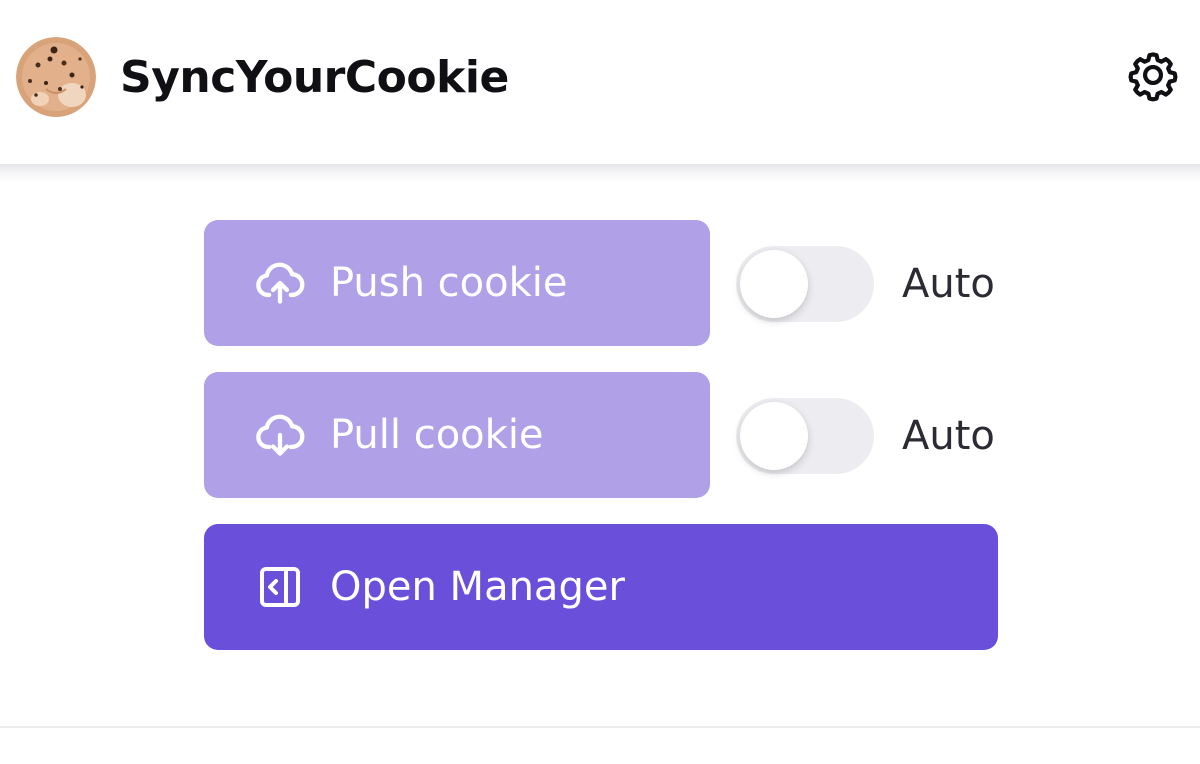 Image resolution: width=1200 pixels, height=764 pixels. Describe the element at coordinates (948, 284) in the screenshot. I see `push-auto-label: Auto` at that location.